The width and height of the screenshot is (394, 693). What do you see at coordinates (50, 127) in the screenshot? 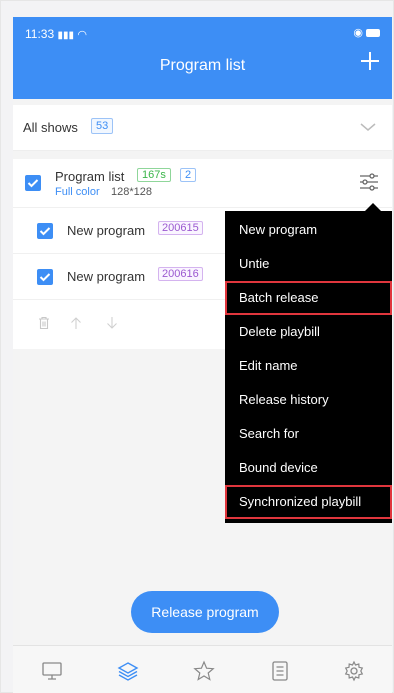
I see `all-shows-label: All shows` at bounding box center [50, 127].